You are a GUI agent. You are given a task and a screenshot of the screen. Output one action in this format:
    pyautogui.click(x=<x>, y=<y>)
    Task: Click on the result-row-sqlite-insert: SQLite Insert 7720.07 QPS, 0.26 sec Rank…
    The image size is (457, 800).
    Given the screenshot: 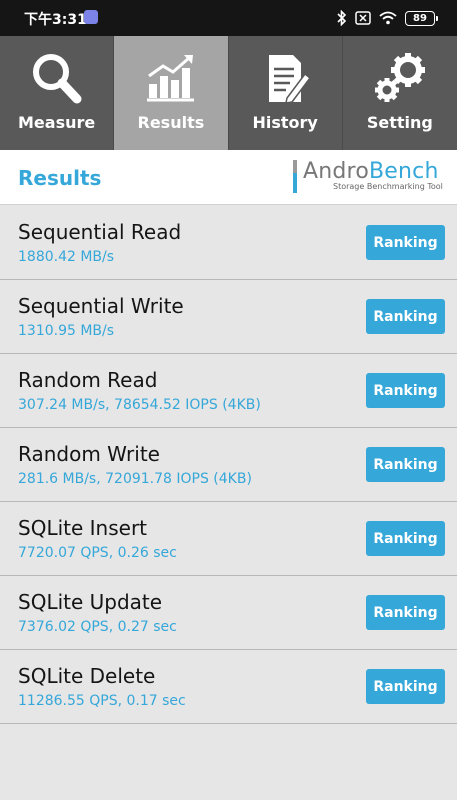 What is the action you would take?
    pyautogui.click(x=228, y=539)
    